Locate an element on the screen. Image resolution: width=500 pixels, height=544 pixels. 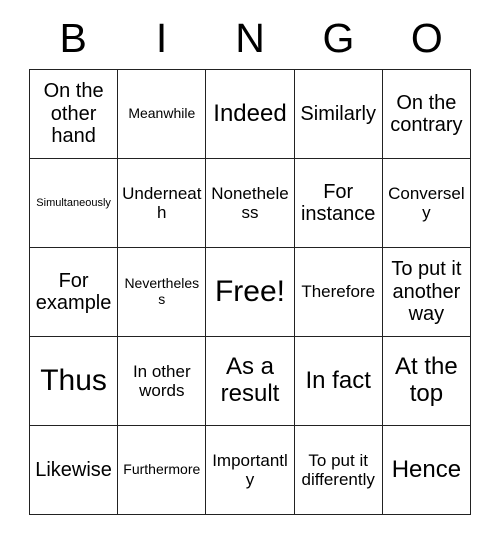
bingo-cell-label: Indeed is located at coordinates (250, 113).